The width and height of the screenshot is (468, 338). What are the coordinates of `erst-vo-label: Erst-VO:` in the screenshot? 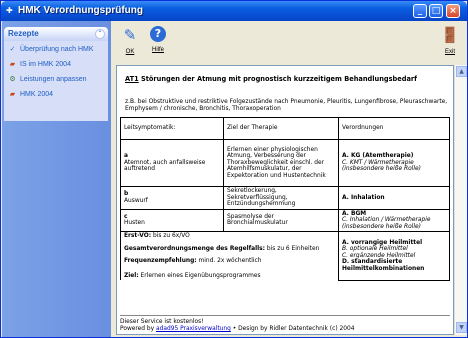 It's located at (138, 236).